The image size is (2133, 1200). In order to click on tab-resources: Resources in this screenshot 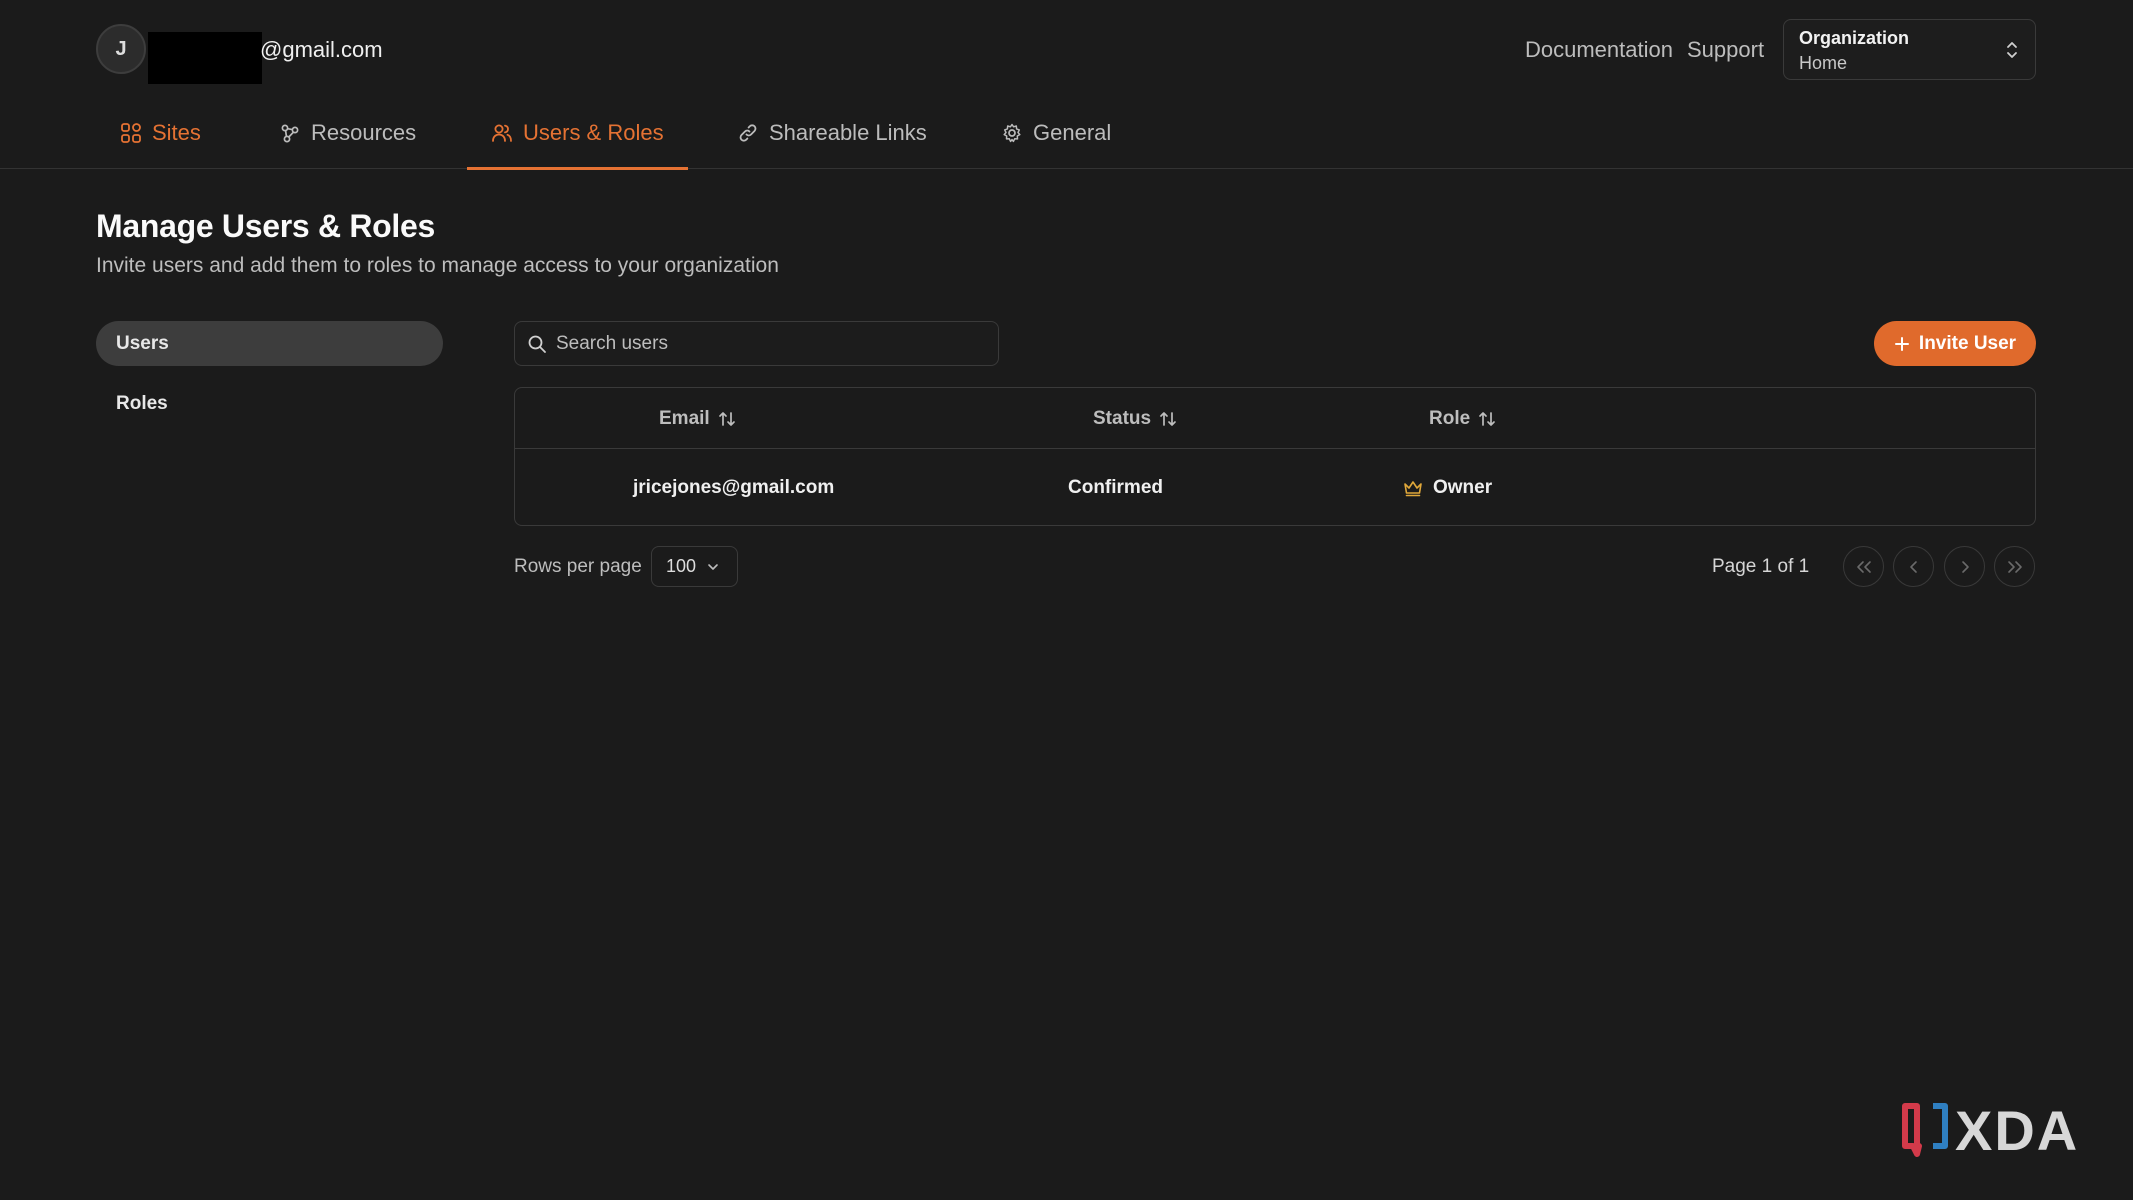, I will do `click(347, 133)`.